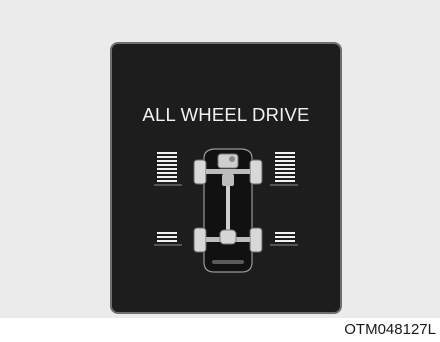 The width and height of the screenshot is (440, 342). I want to click on vehicle-chassis-icon, so click(228, 210).